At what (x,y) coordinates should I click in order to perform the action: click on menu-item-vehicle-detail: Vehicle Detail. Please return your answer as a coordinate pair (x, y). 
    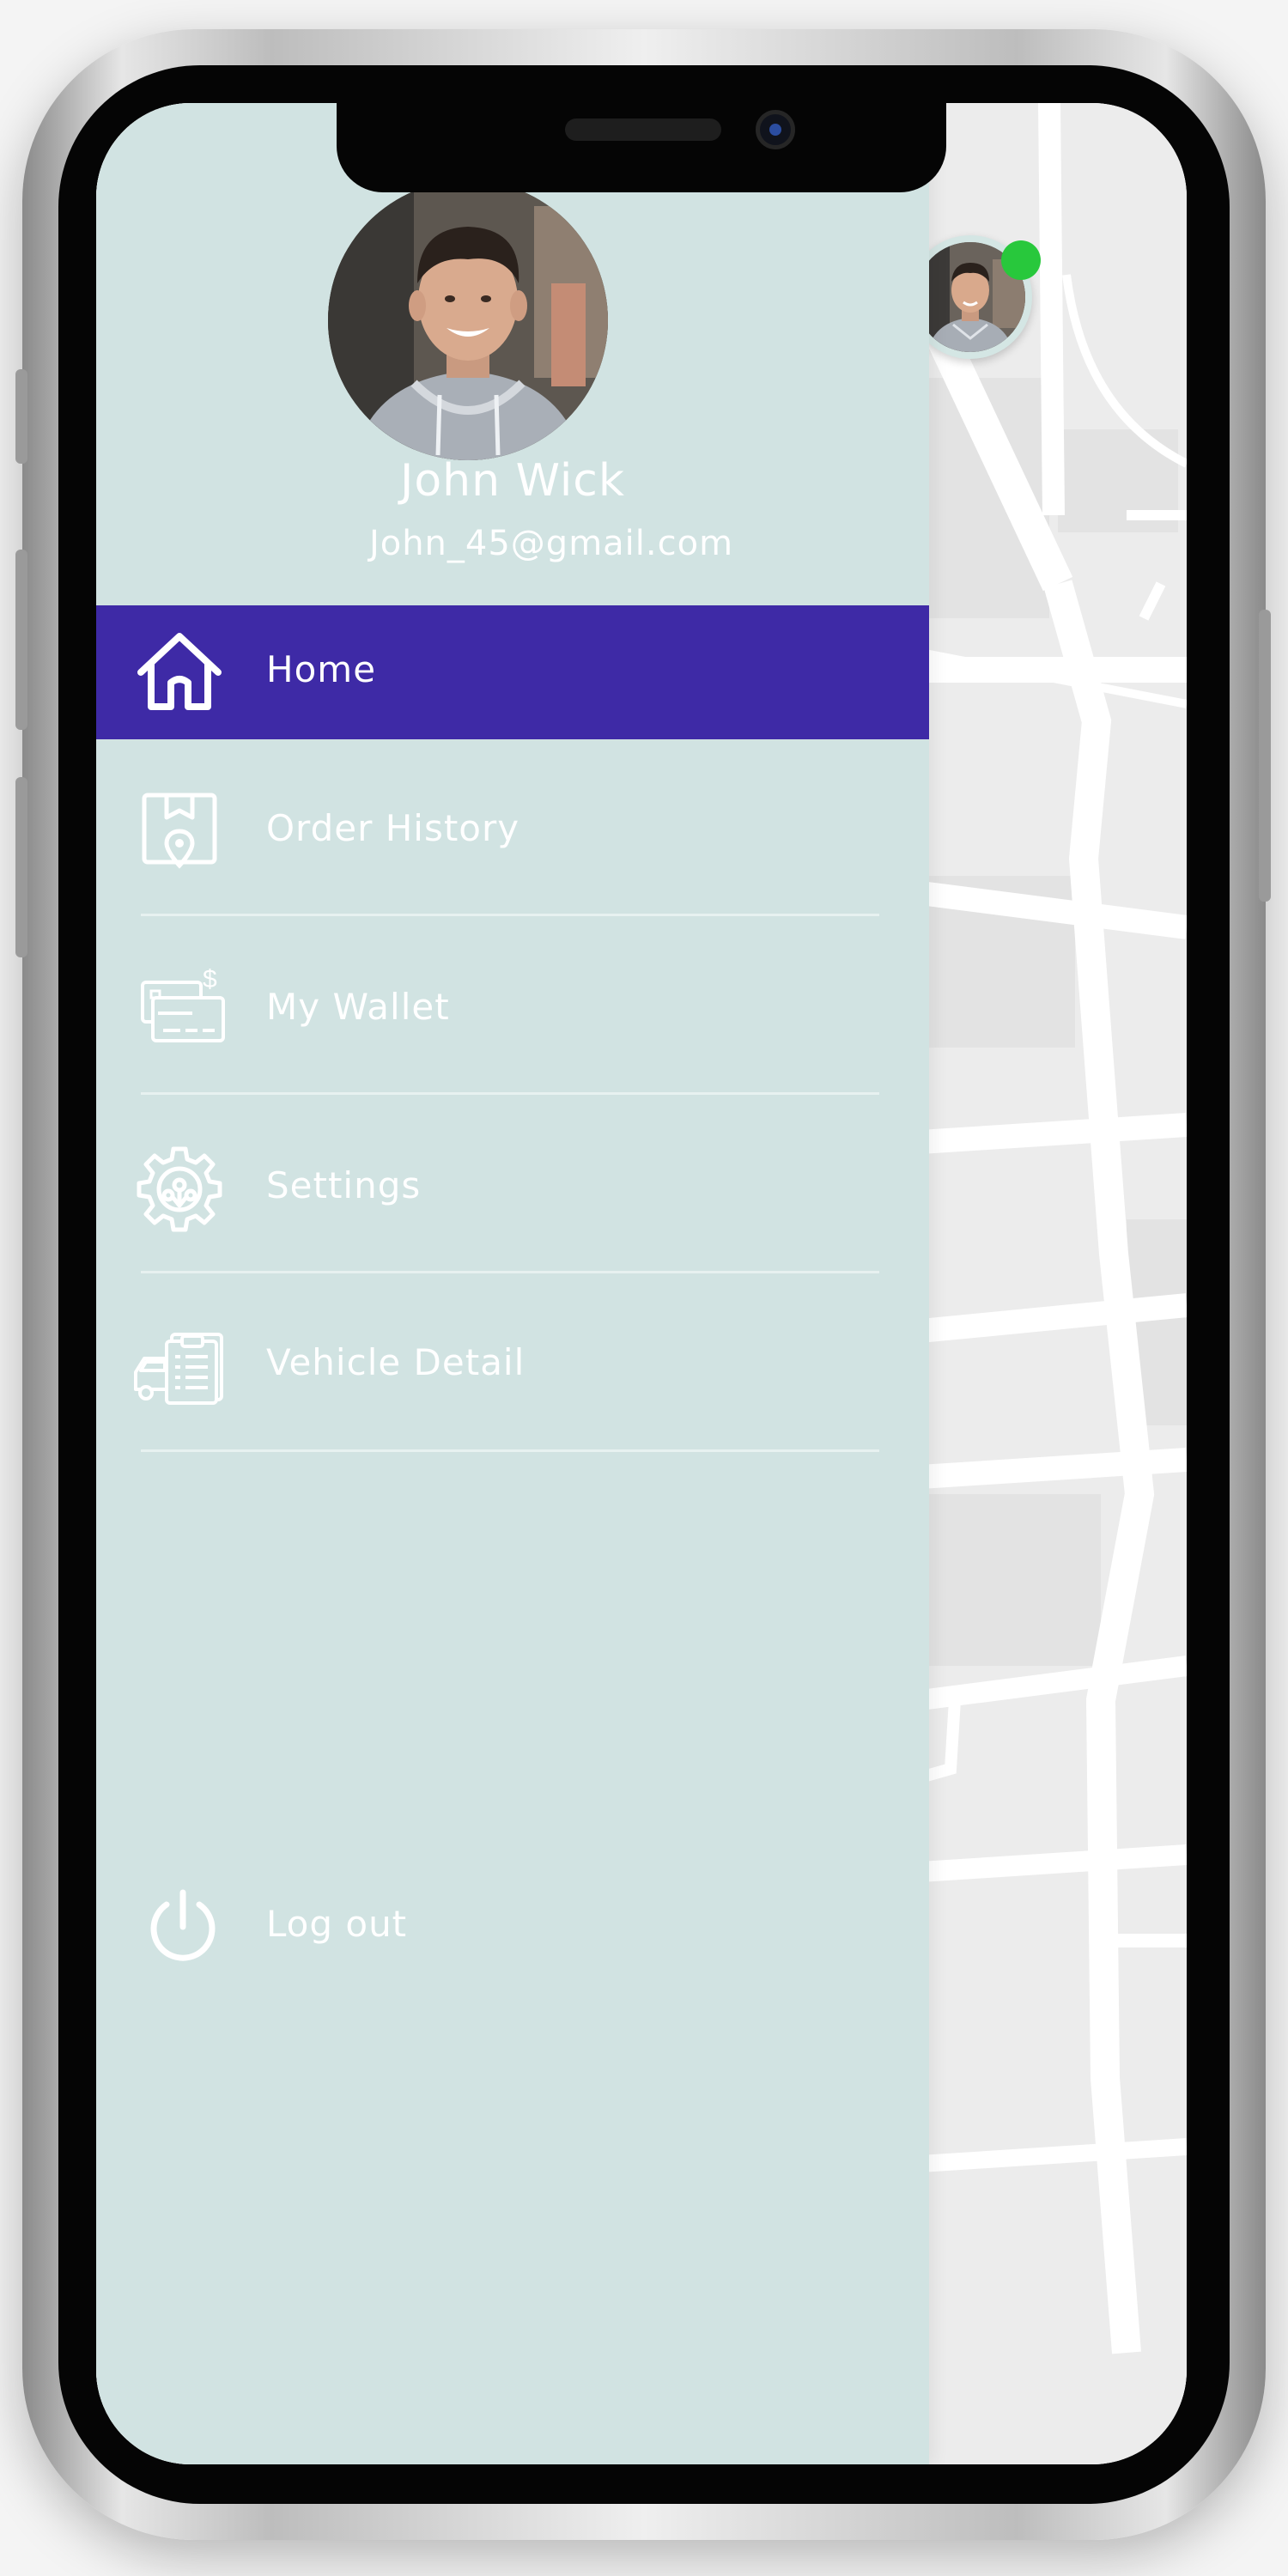
    Looking at the image, I should click on (512, 1365).